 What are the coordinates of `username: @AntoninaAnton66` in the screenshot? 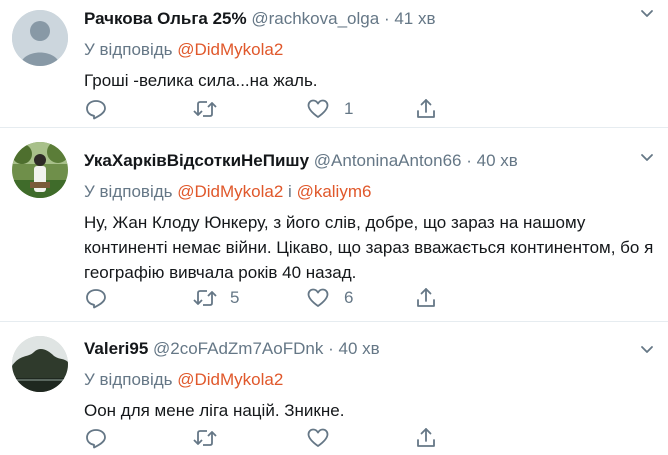 It's located at (388, 160).